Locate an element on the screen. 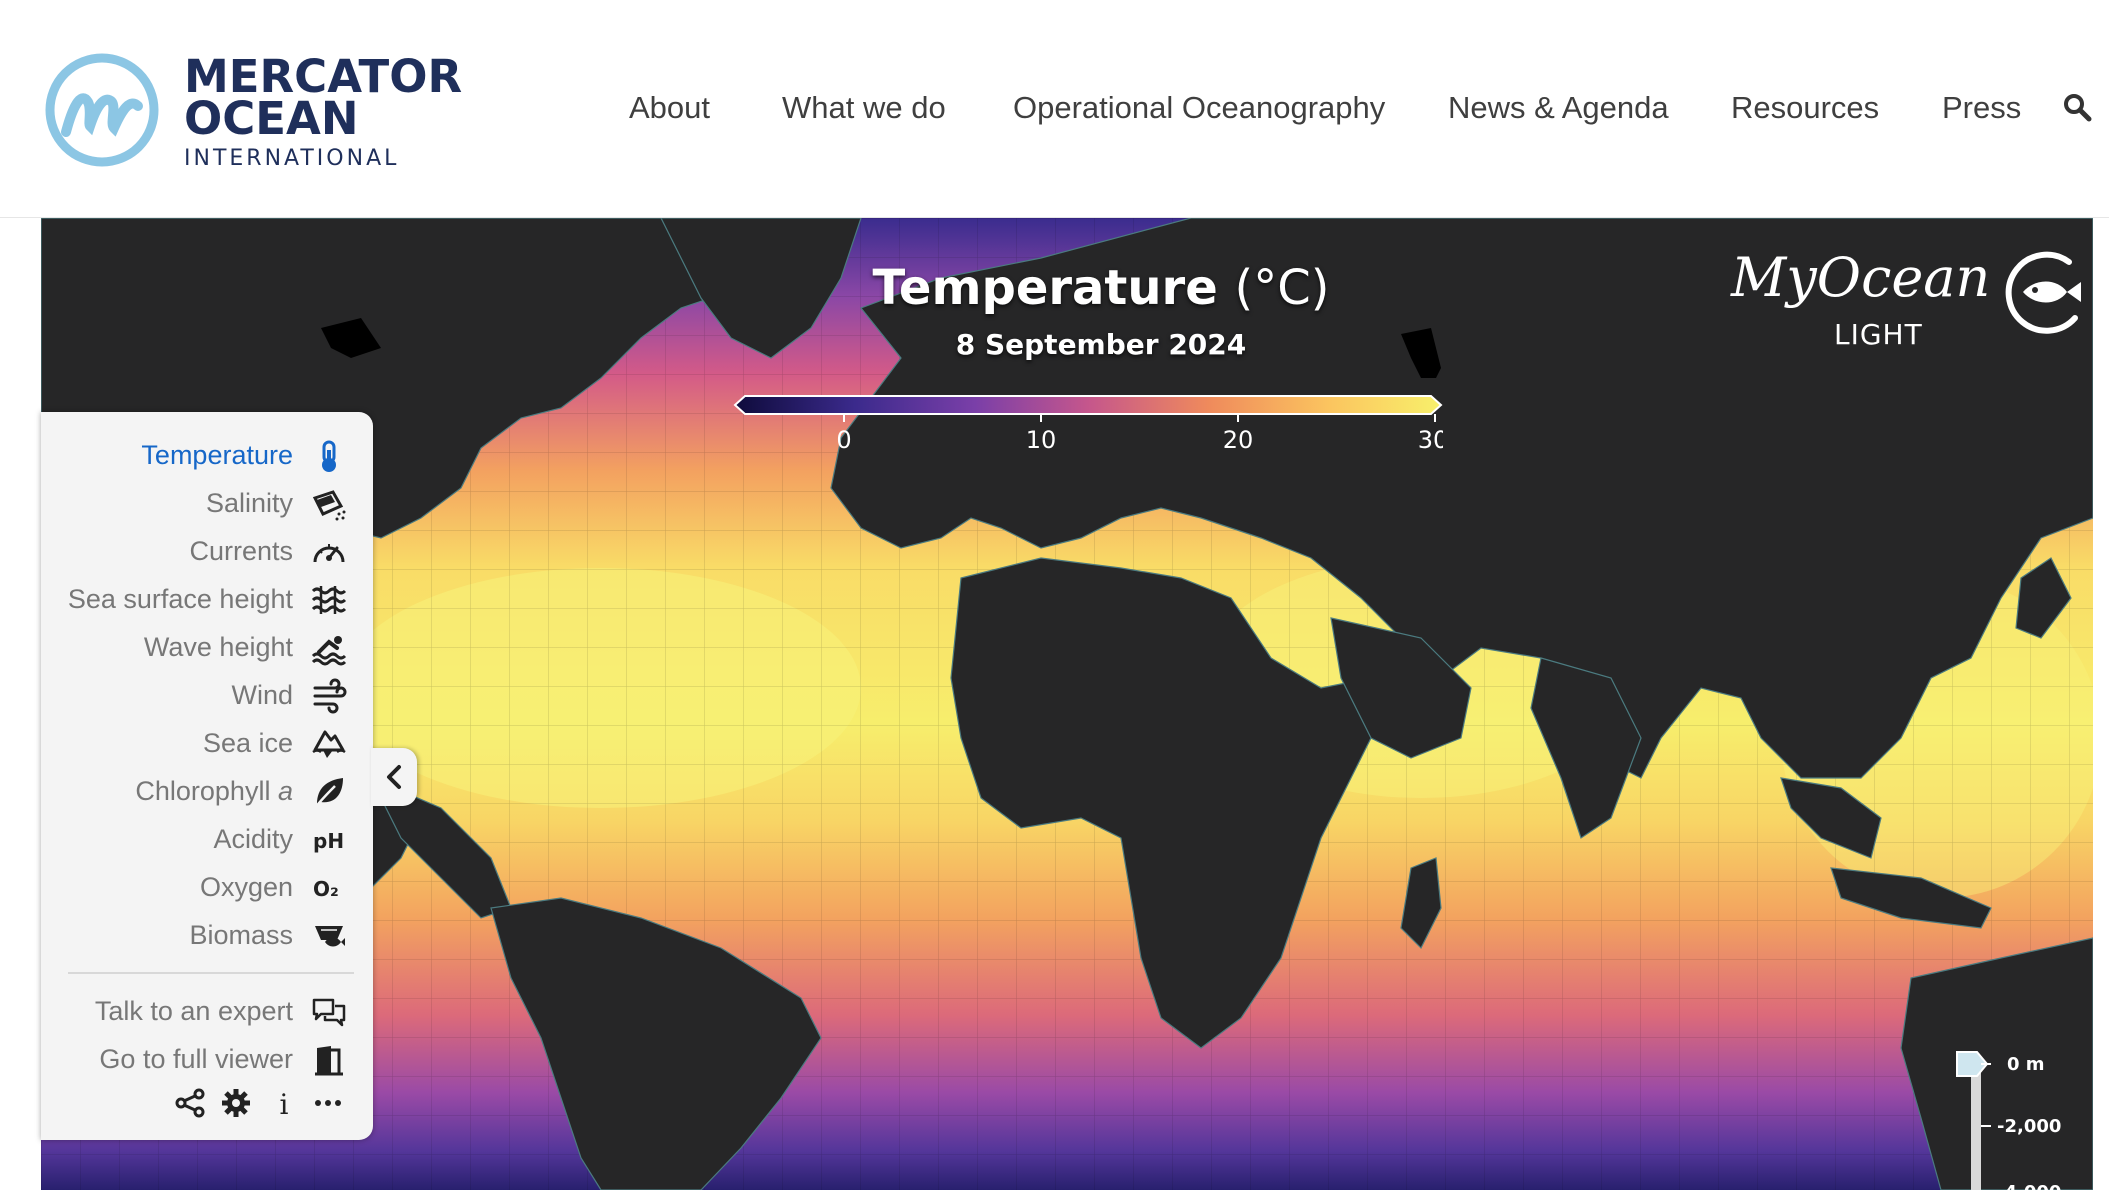 The width and height of the screenshot is (2109, 1190). layer-sea-ice: Sea ice is located at coordinates (207, 744).